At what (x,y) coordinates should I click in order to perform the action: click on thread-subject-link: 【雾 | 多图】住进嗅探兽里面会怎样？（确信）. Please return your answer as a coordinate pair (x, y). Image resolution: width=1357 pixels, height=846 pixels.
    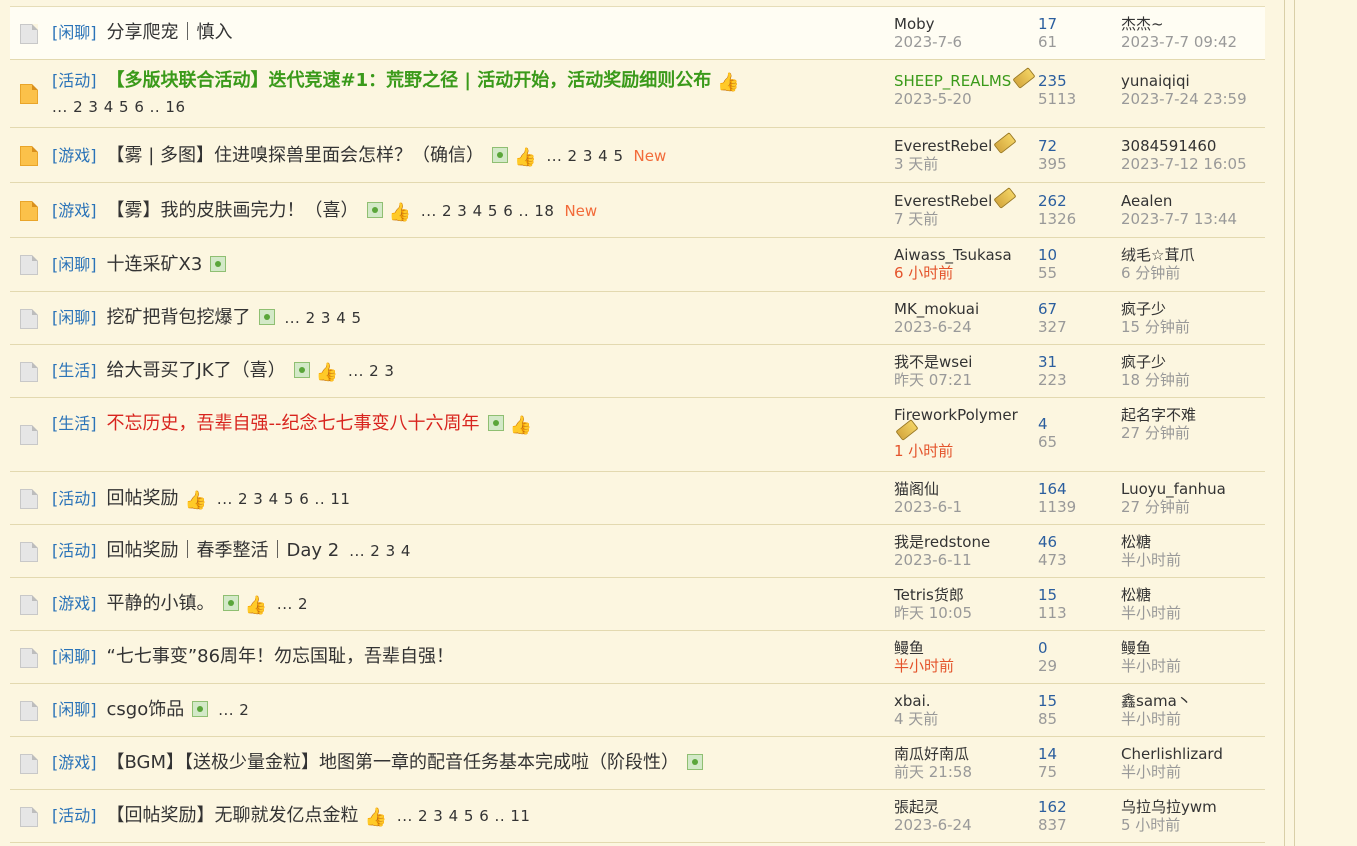
    Looking at the image, I should click on (296, 155).